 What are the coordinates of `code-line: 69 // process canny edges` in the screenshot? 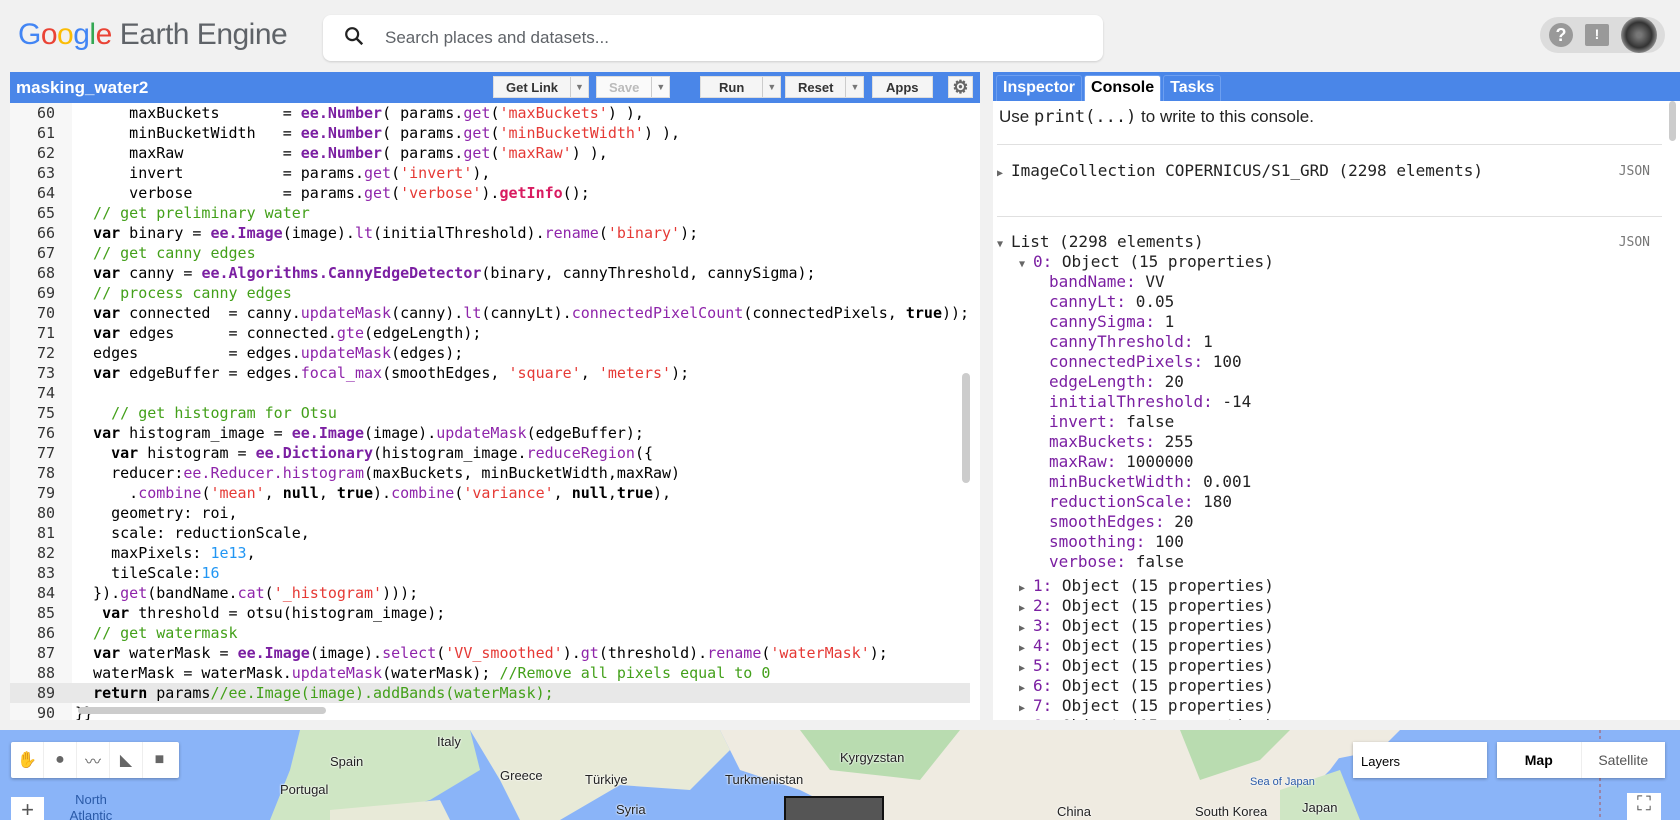 It's located at (490, 293).